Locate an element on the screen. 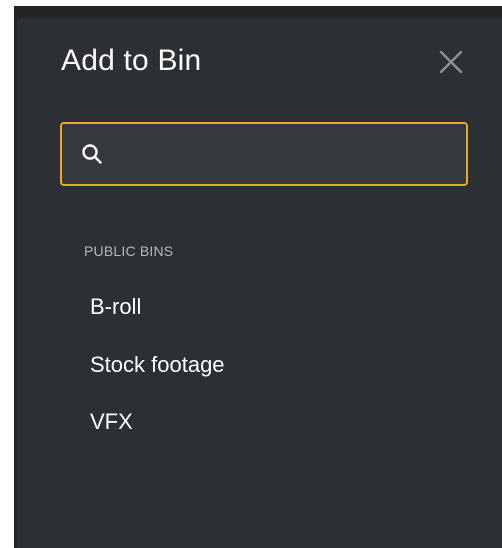 The image size is (502, 548). close-button is located at coordinates (451, 62).